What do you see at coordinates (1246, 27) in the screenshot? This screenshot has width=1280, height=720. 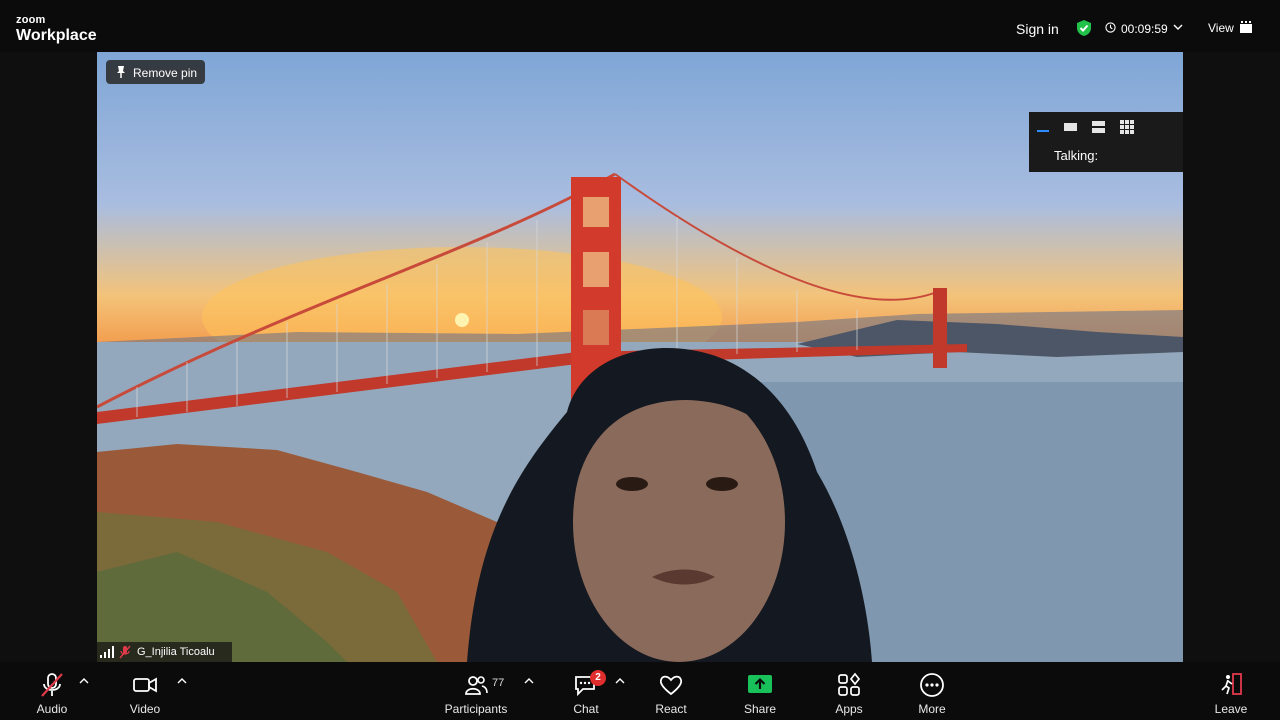 I see `view-grid-icon` at bounding box center [1246, 27].